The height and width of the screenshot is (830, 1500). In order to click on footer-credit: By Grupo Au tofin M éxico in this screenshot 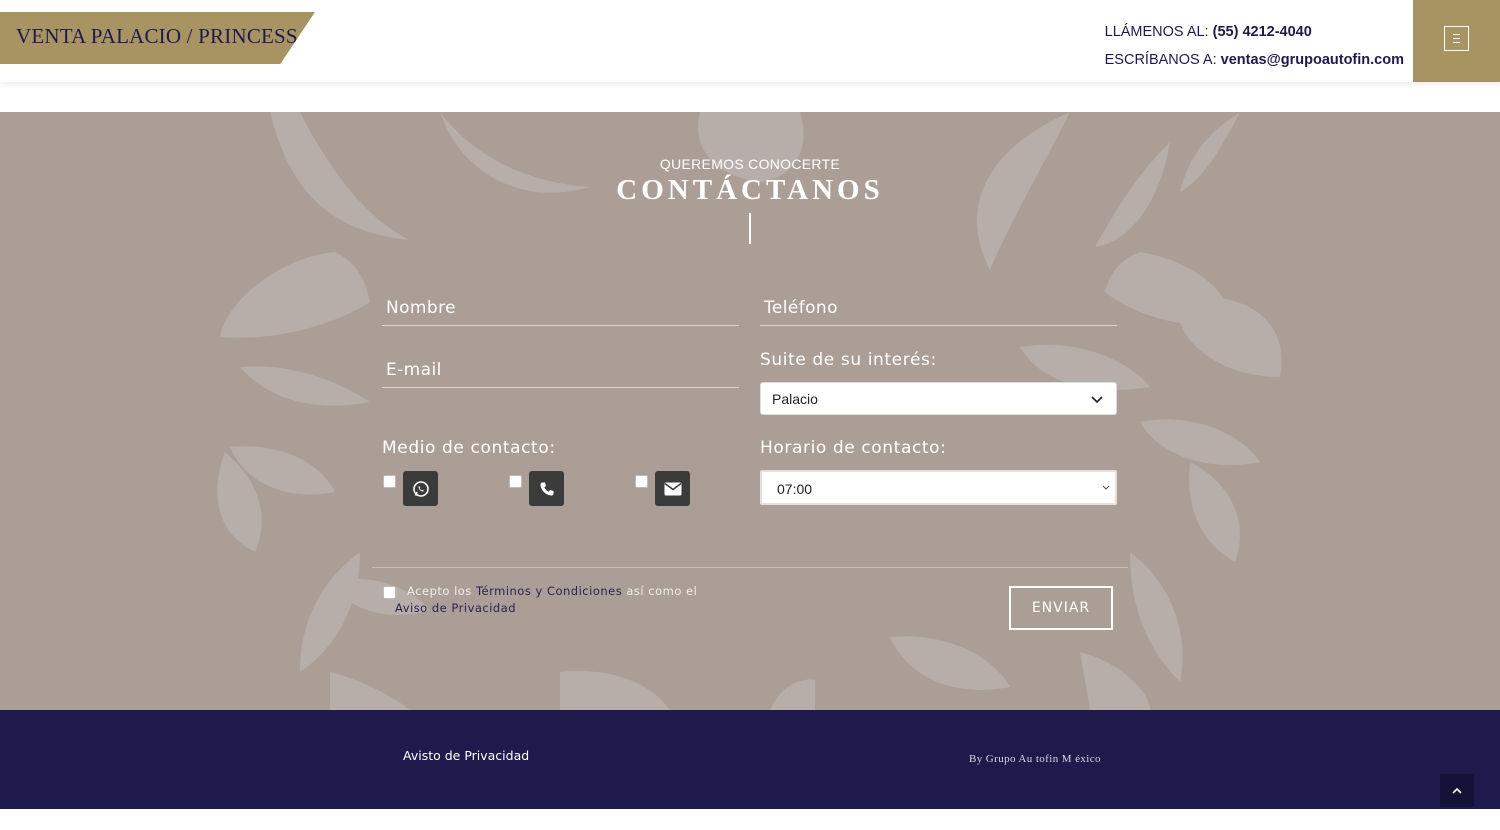, I will do `click(1035, 759)`.